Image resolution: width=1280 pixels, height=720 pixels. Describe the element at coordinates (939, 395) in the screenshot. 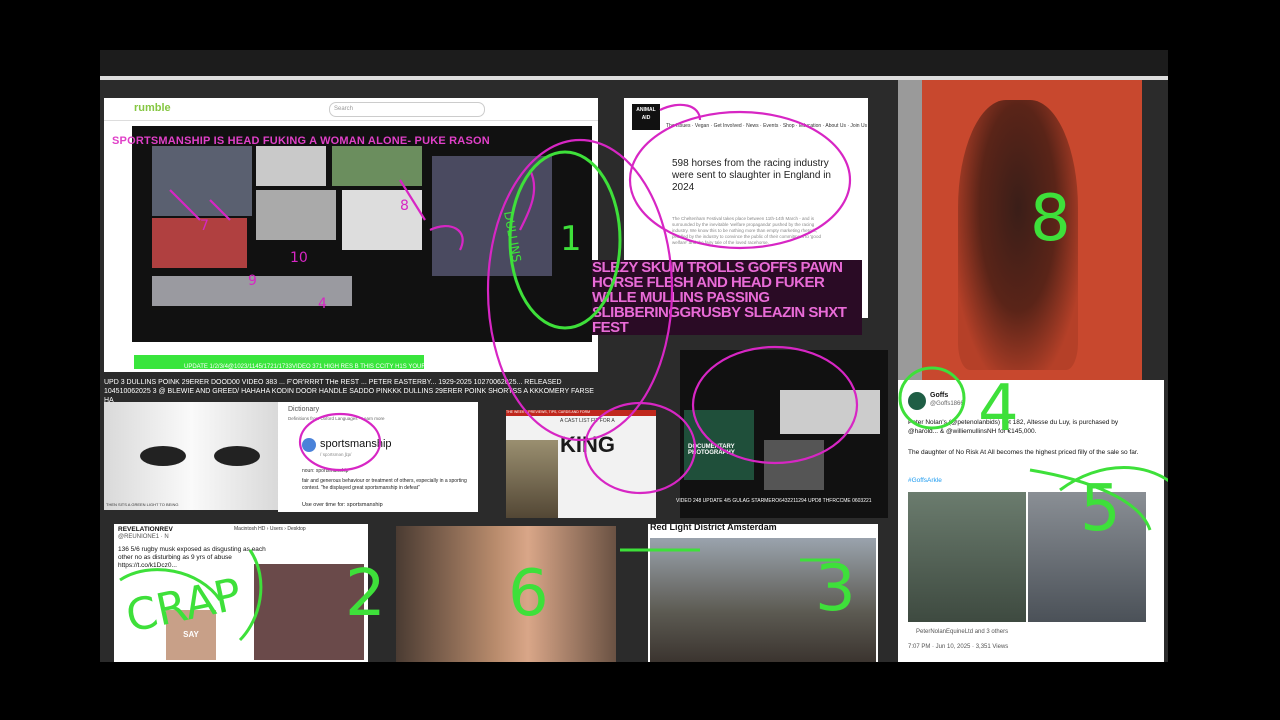

I see `tweet-author: Goffs` at that location.